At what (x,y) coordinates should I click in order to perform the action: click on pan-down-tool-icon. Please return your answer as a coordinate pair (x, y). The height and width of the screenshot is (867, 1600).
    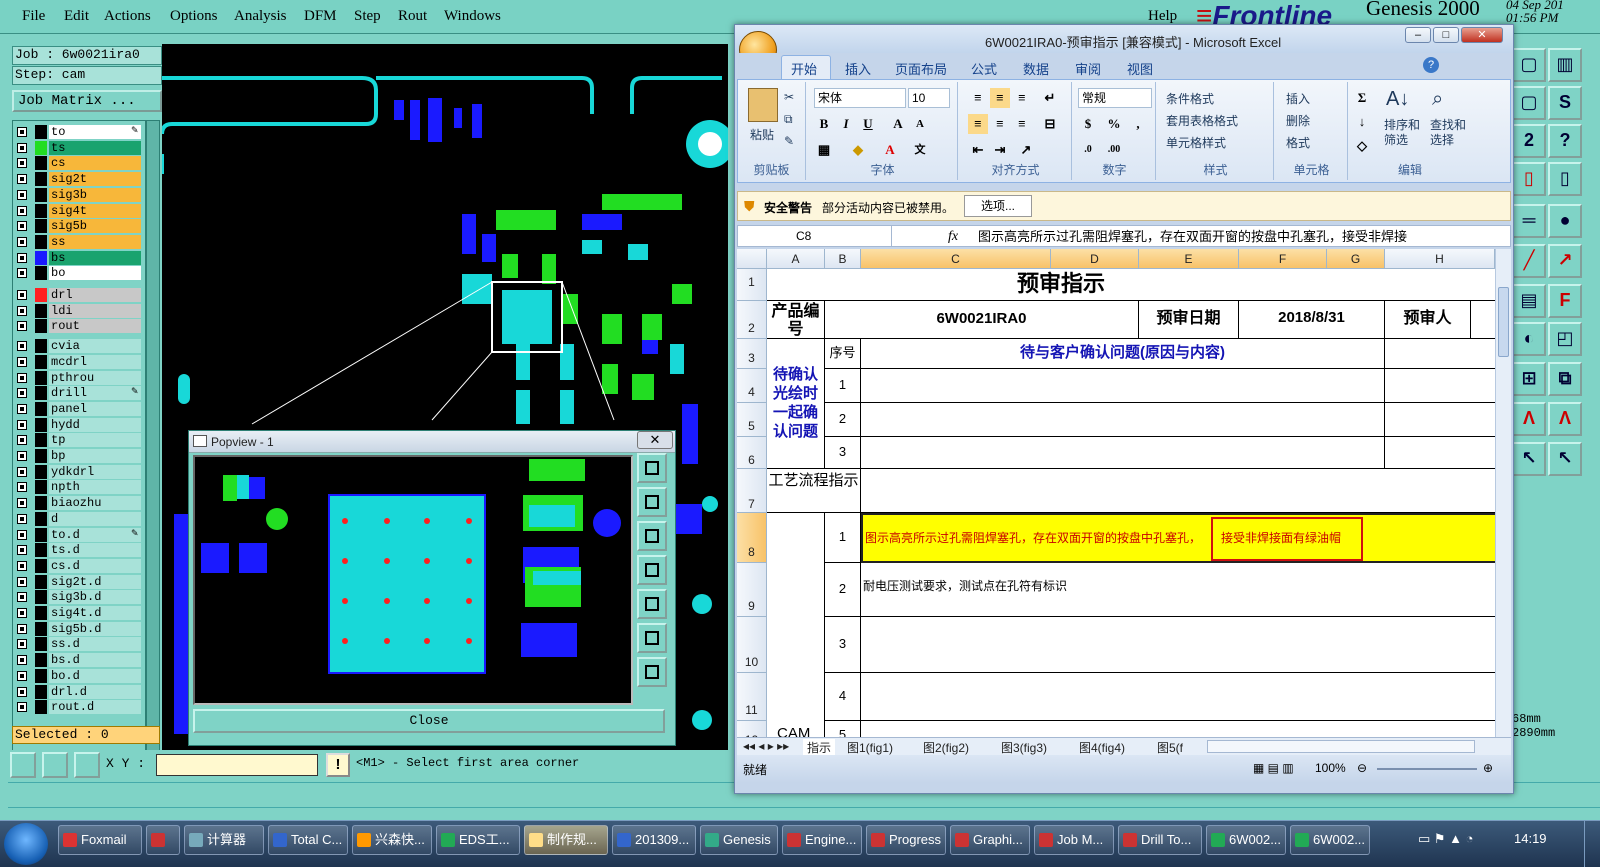
    Looking at the image, I should click on (652, 536).